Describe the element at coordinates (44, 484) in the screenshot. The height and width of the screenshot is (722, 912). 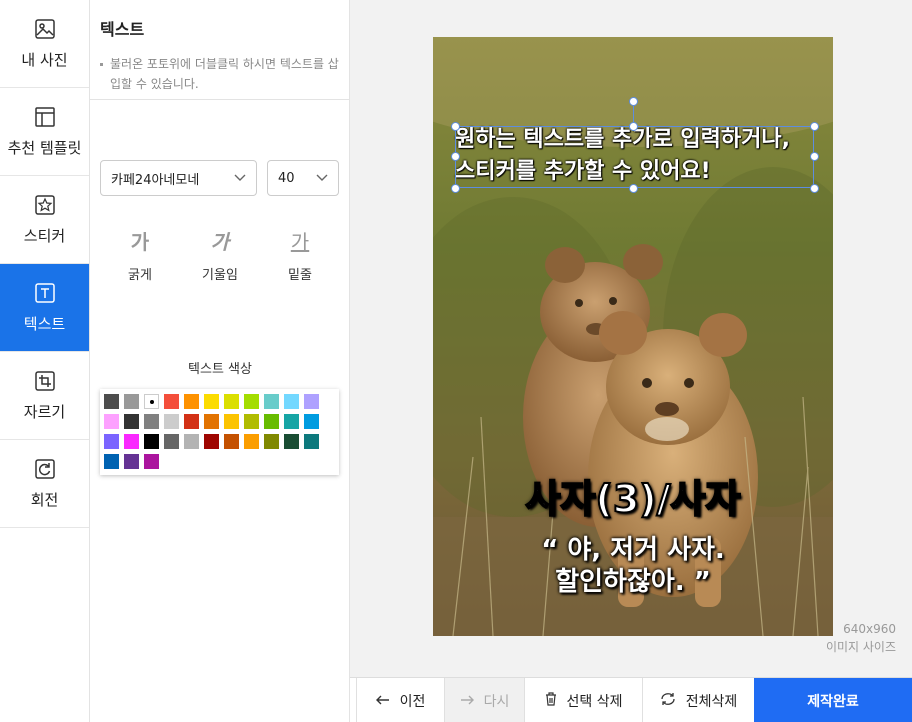
I see `nav-item-rotate: 회전` at that location.